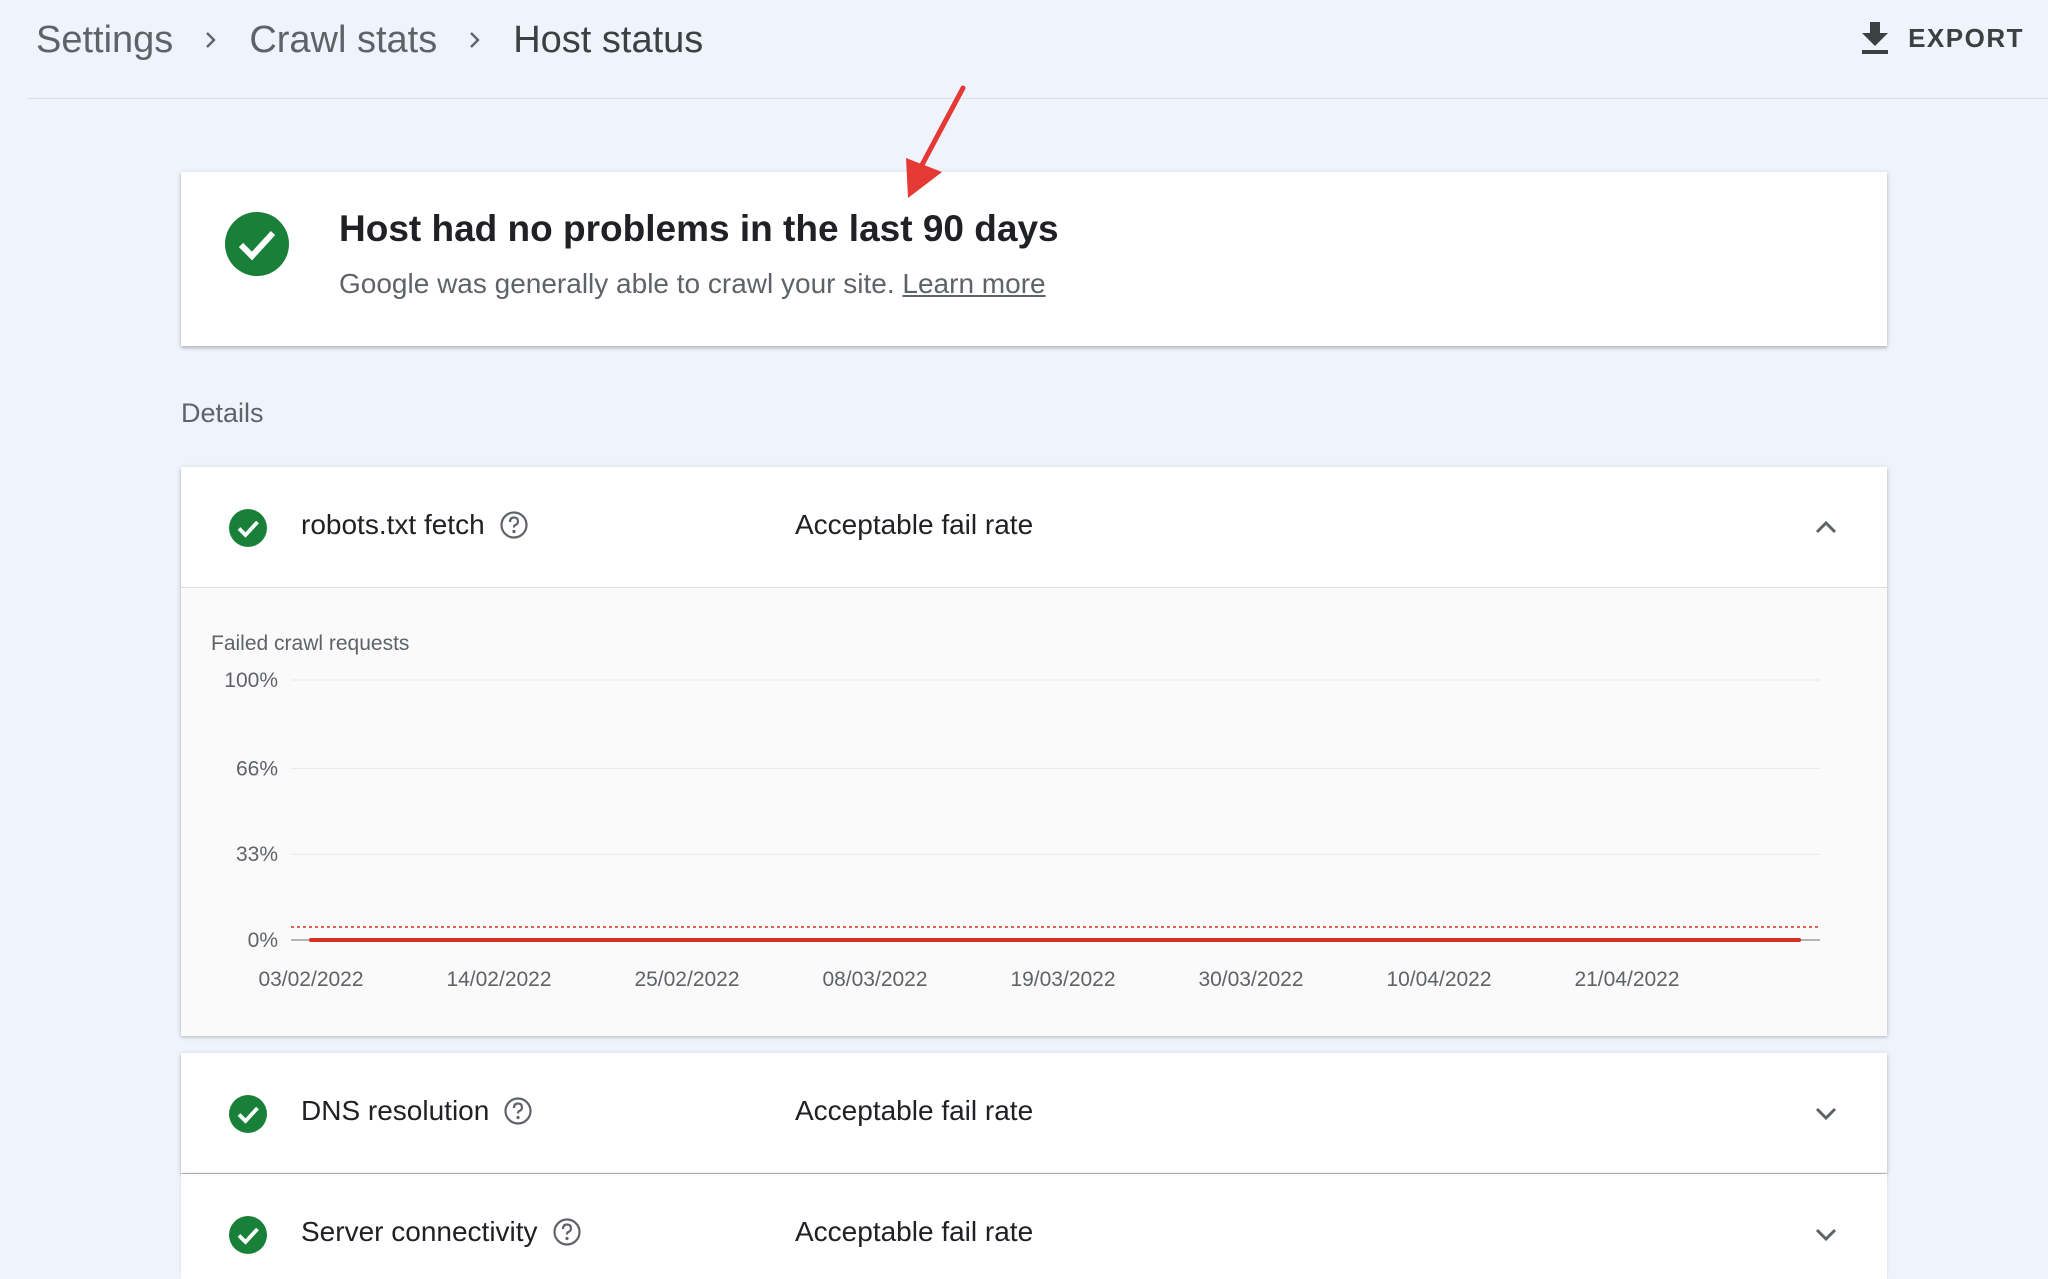 Image resolution: width=2048 pixels, height=1279 pixels. I want to click on dns-resolution-row: DNS resolution Acceptable fail rate, so click(1034, 1113).